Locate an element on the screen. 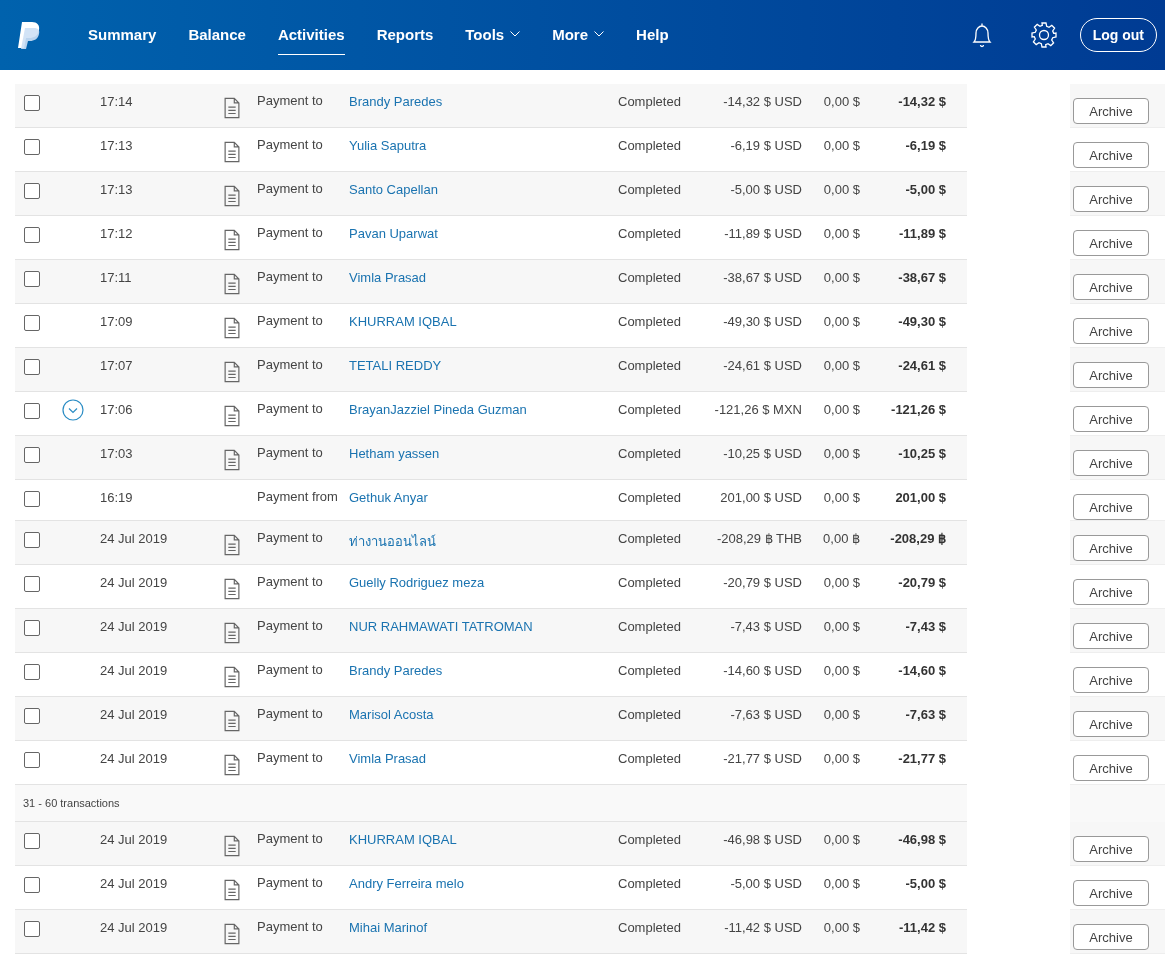  logo-icon is located at coordinates (29, 35).